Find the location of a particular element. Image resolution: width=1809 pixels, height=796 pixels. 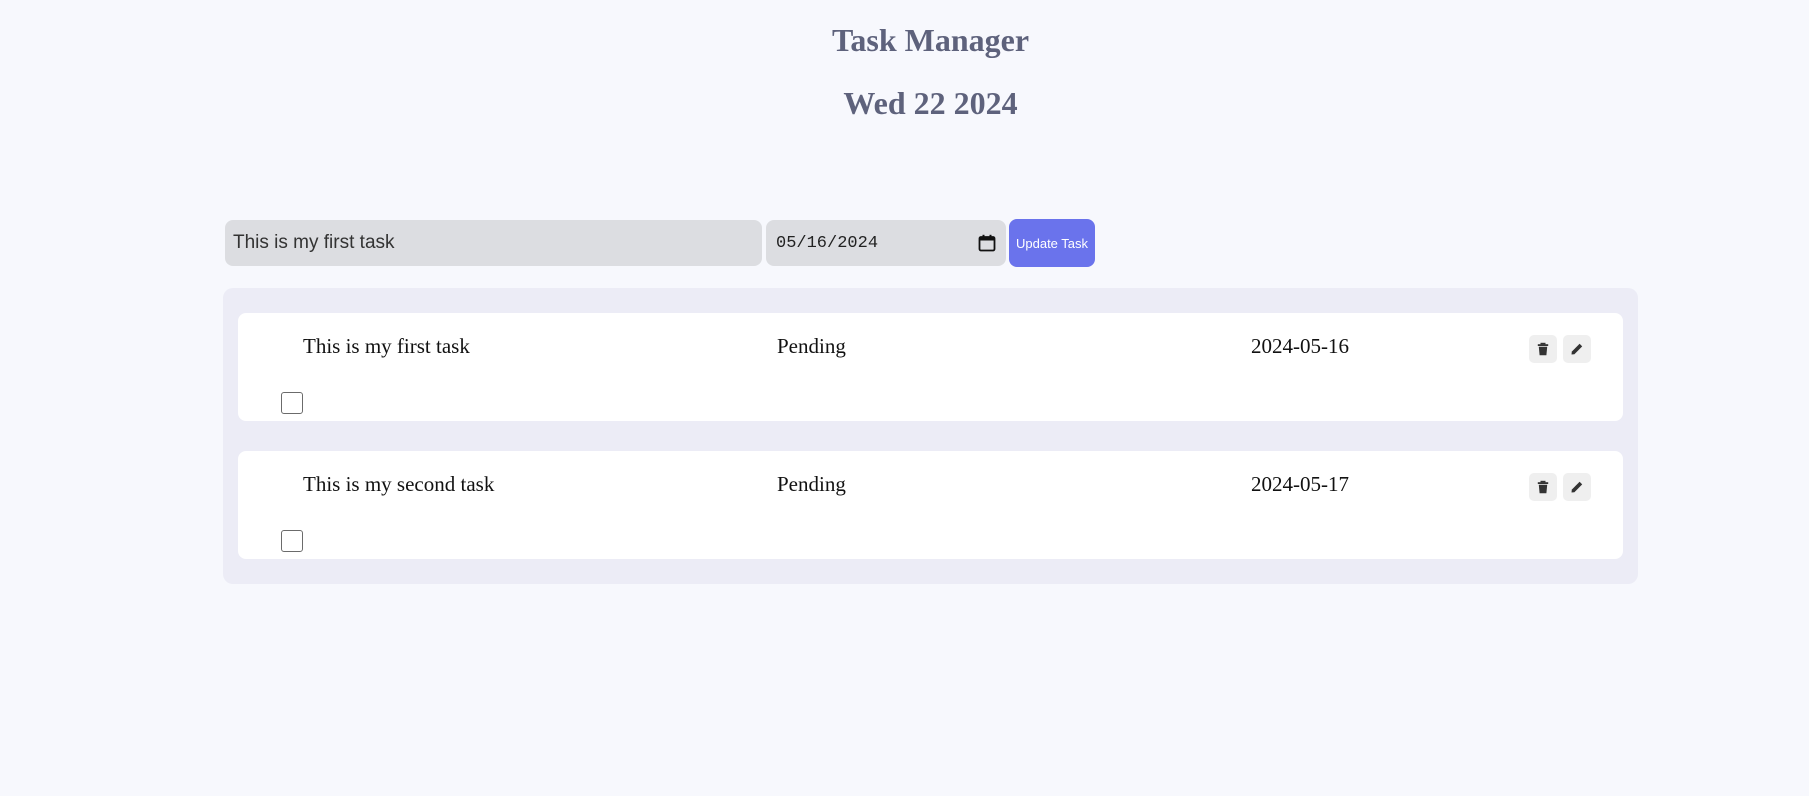

task-date: 2024-05-16 is located at coordinates (1300, 346).